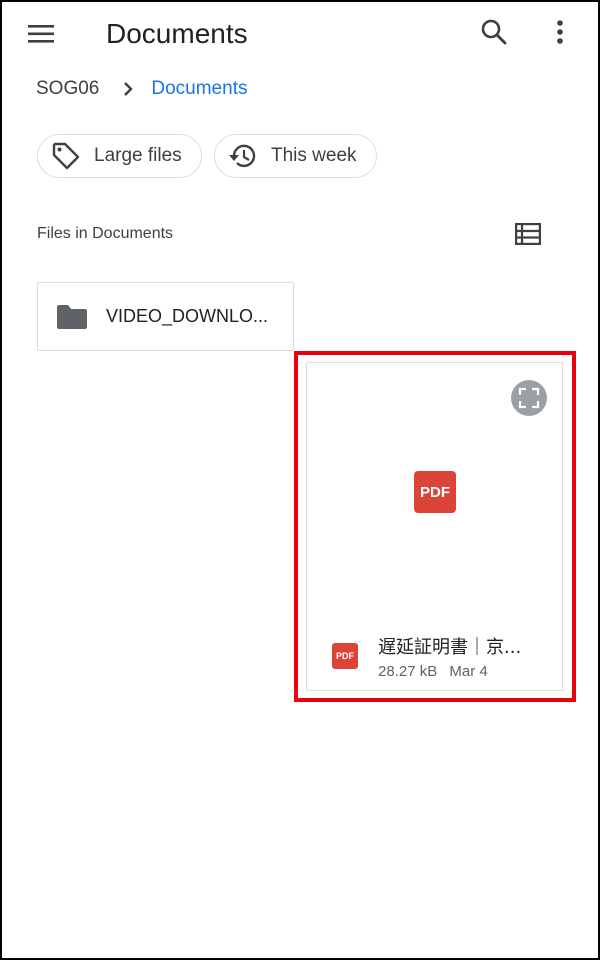 The image size is (600, 960). What do you see at coordinates (67, 89) in the screenshot?
I see `breadcrumb-root: SOG06` at bounding box center [67, 89].